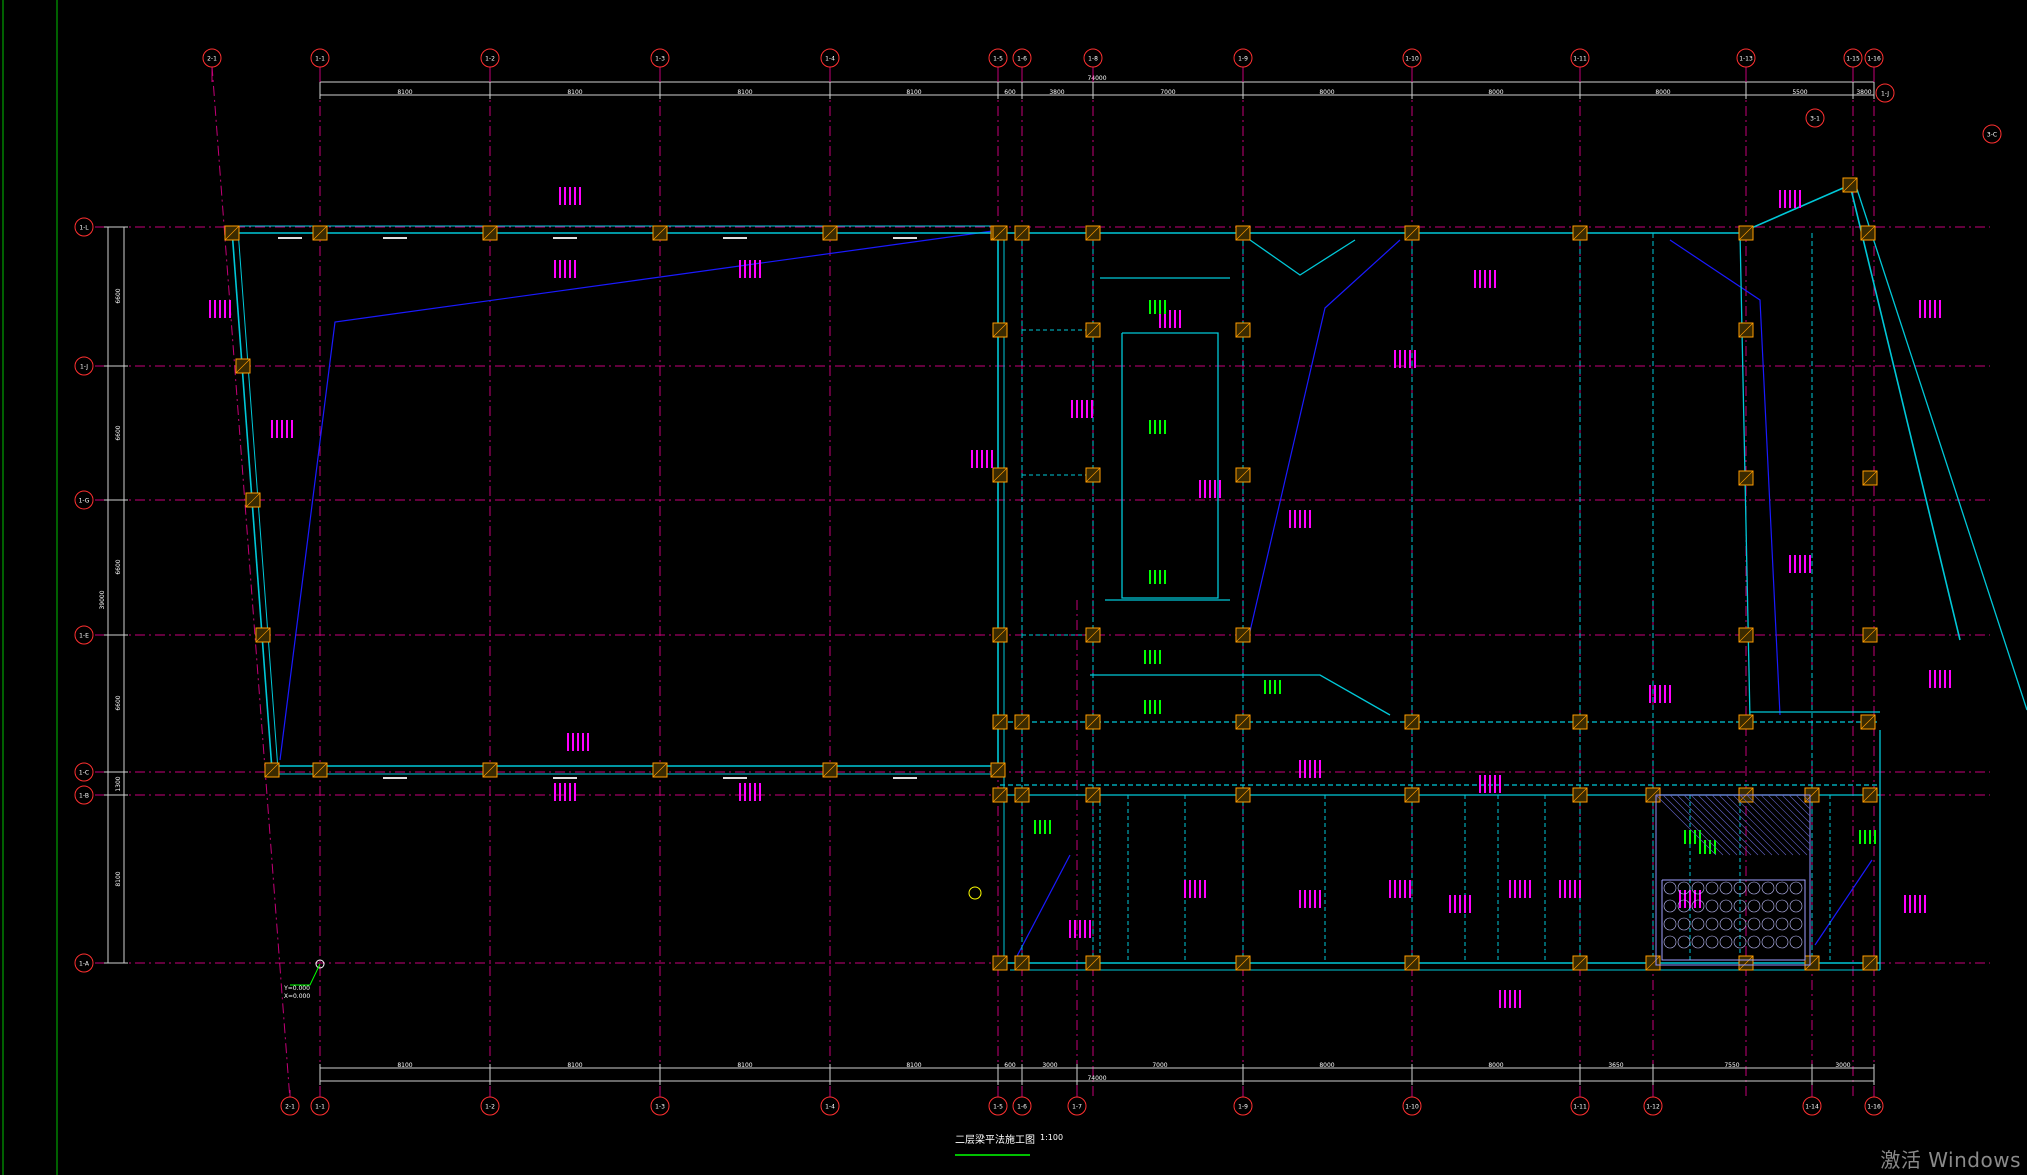  I want to click on axis-bubble-bottom: 1-12, so click(1653, 1106).